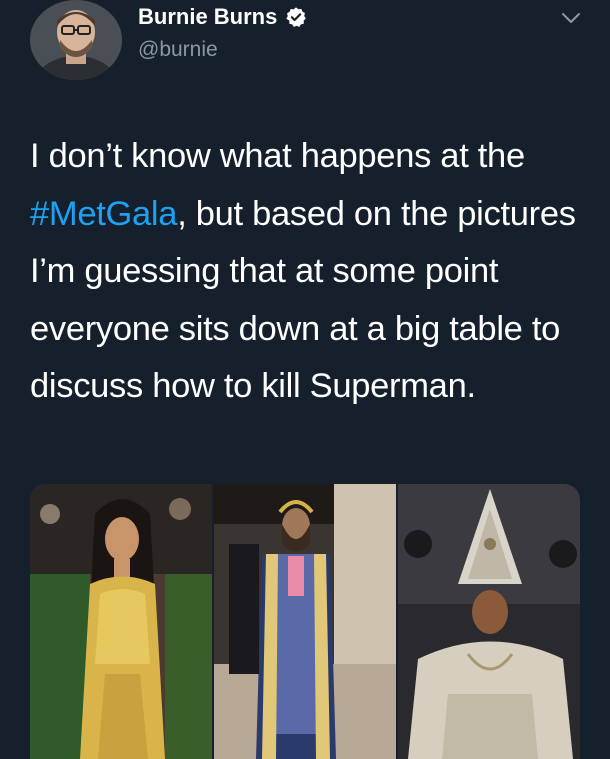 The height and width of the screenshot is (759, 610). I want to click on woman-in-gold-gown-photo, so click(121, 621).